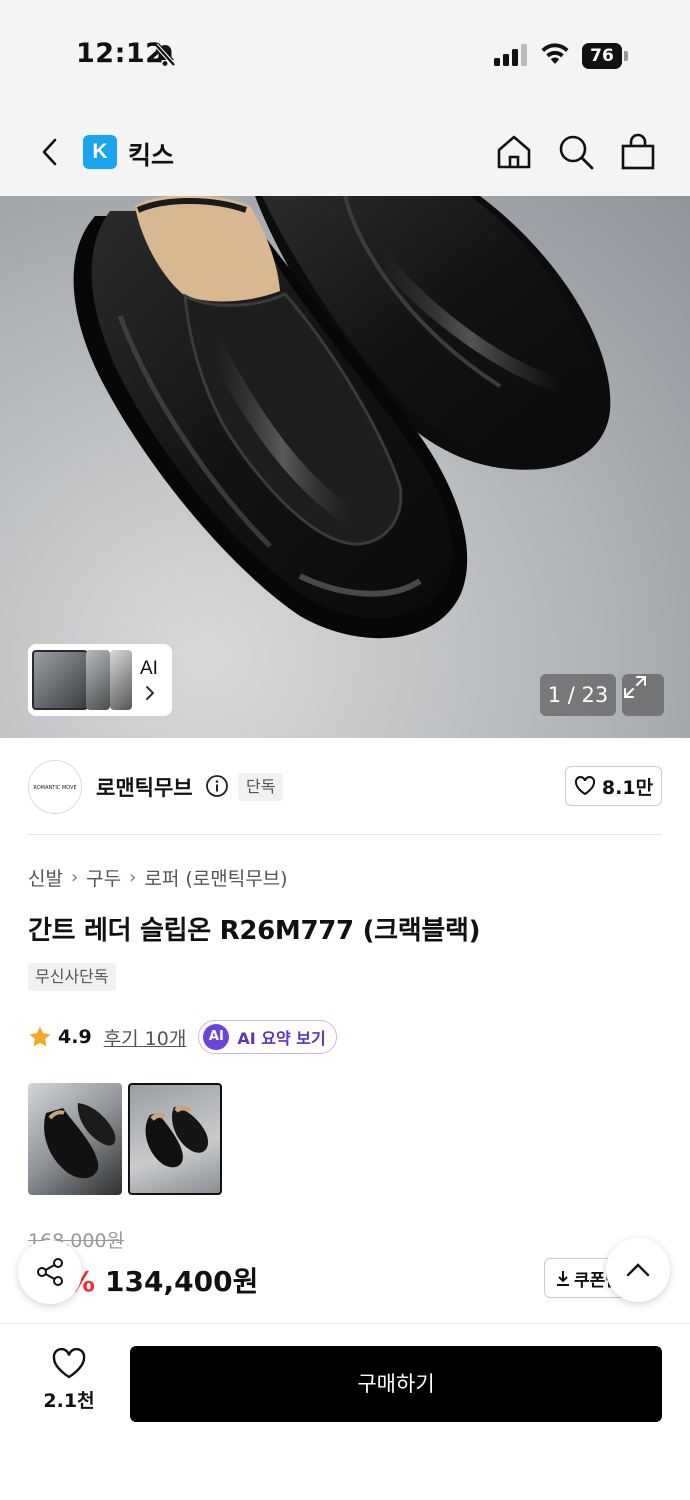 This screenshot has height=1500, width=690. What do you see at coordinates (345, 55) in the screenshot?
I see `status-bar: 12:12 76` at bounding box center [345, 55].